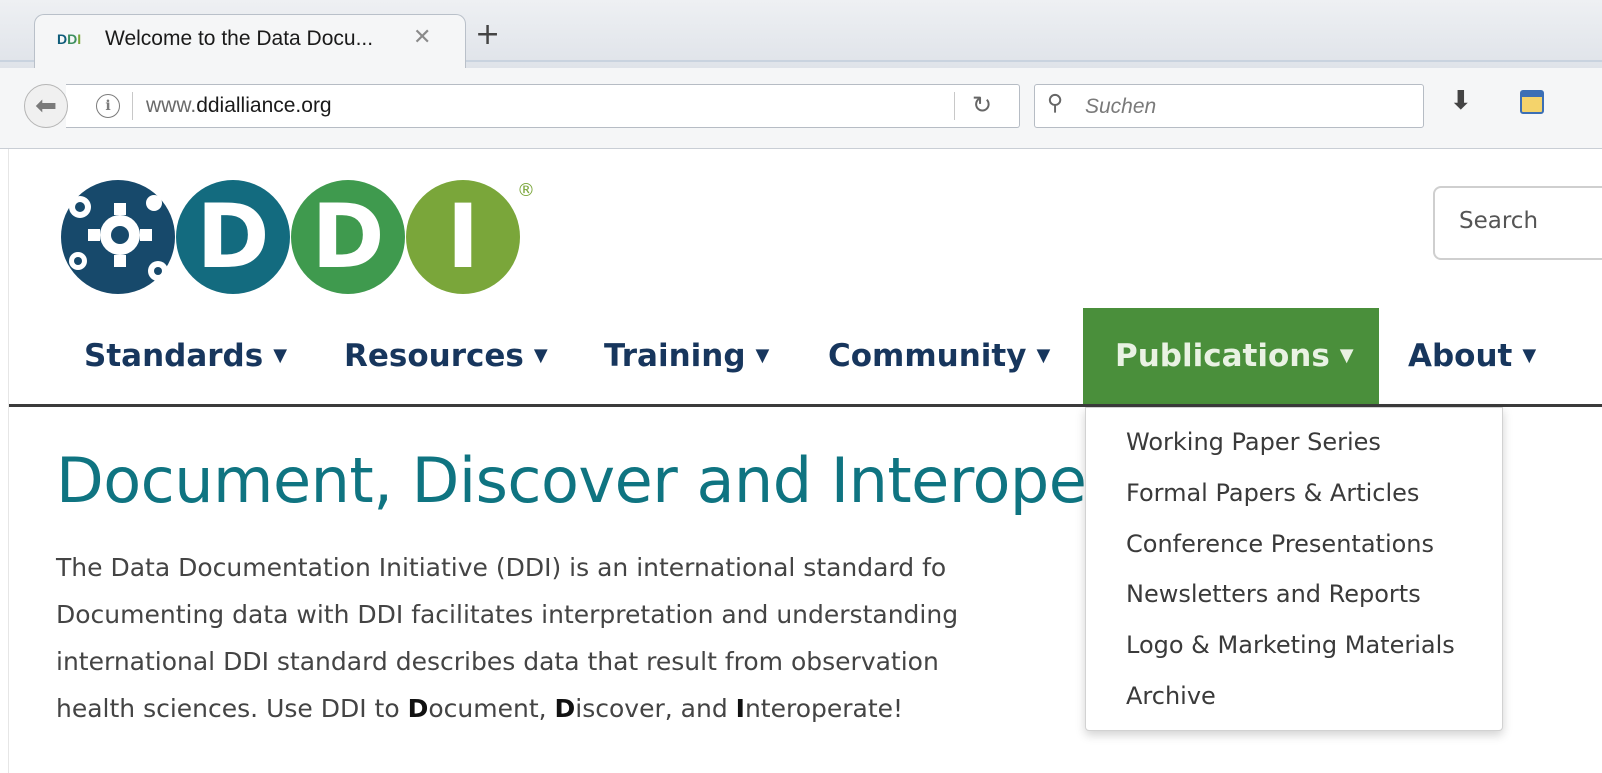 The image size is (1602, 773). What do you see at coordinates (1532, 102) in the screenshot?
I see `extension-icon` at bounding box center [1532, 102].